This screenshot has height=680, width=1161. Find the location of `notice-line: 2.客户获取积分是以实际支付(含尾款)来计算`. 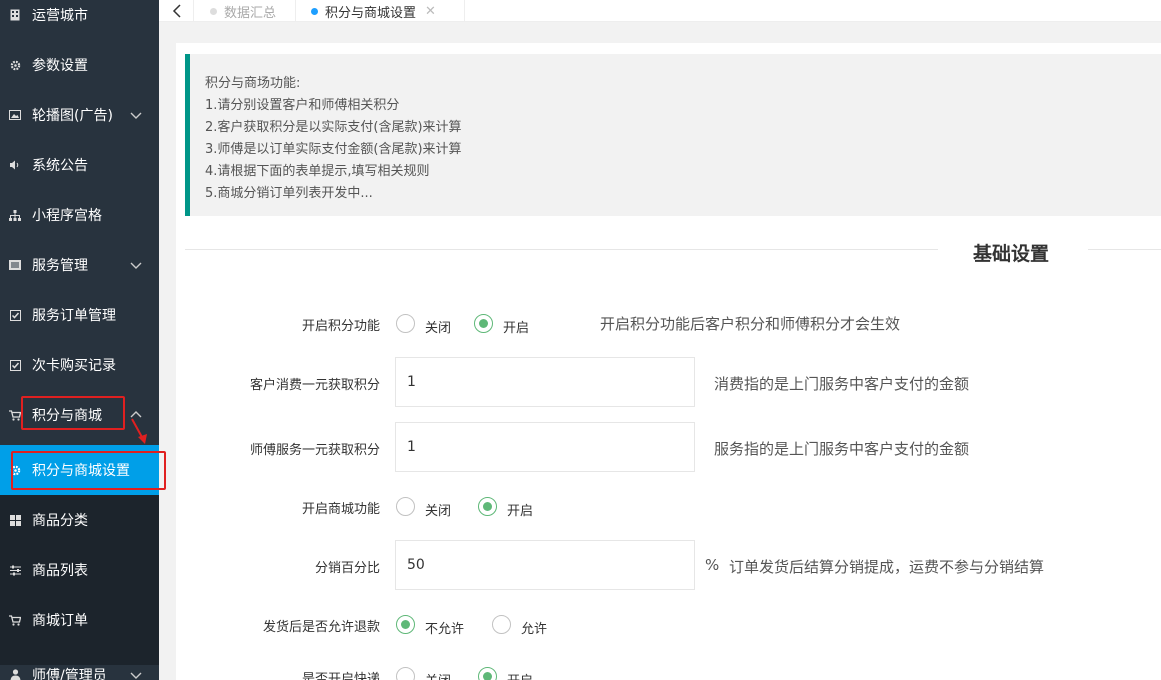

notice-line: 2.客户获取积分是以实际支付(含尾款)来计算 is located at coordinates (333, 127).